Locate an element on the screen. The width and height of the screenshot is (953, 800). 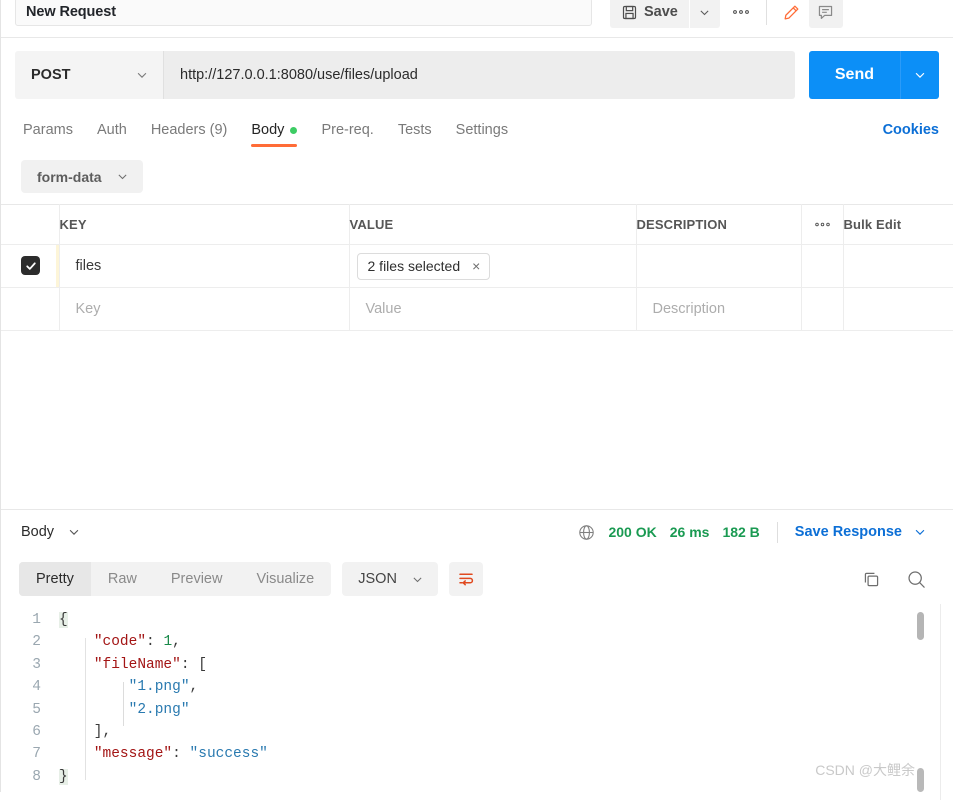
request-topbar: New Request Save is located at coordinates (477, 18).